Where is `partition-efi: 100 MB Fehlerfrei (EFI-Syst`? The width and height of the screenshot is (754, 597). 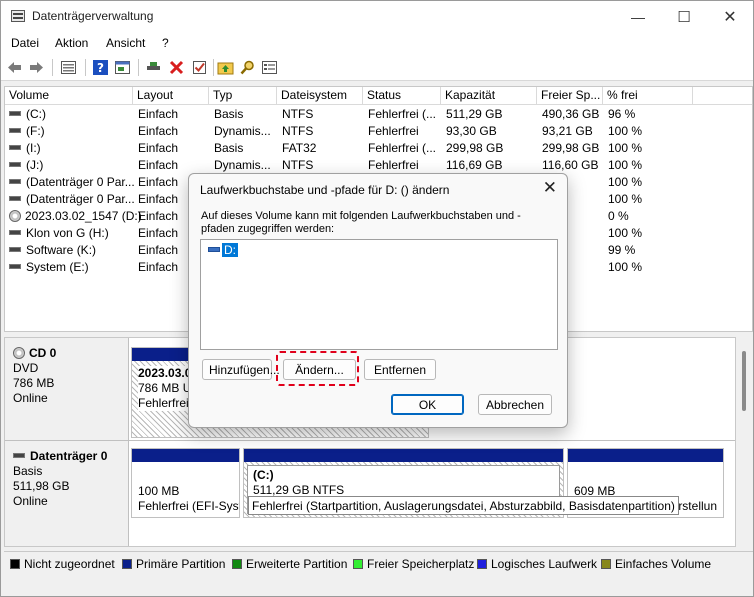
partition-efi: 100 MB Fehlerfrei (EFI-Syst is located at coordinates (185, 483).